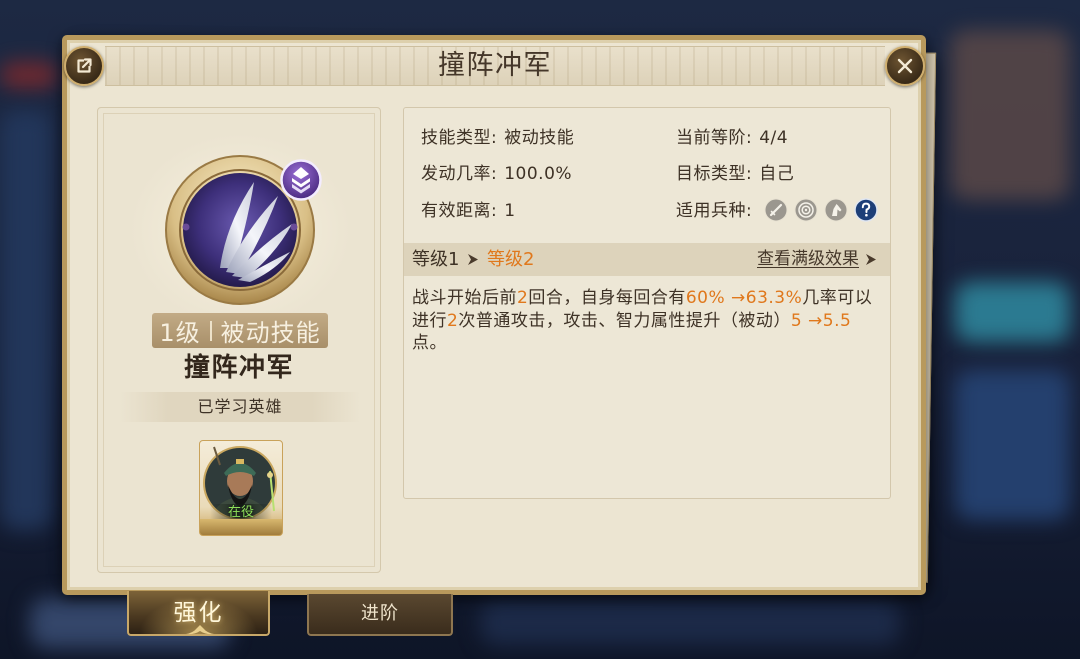 Image resolution: width=1080 pixels, height=659 pixels. What do you see at coordinates (538, 174) in the screenshot?
I see `trigger-rate-value: 100.0%` at bounding box center [538, 174].